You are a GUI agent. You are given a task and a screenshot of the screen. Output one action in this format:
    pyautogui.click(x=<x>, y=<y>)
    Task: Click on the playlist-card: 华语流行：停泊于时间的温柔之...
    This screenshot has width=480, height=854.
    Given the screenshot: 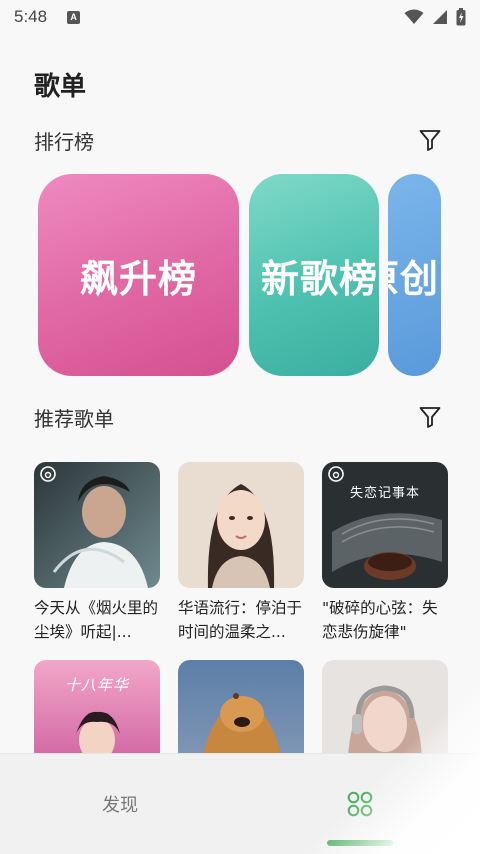 What is the action you would take?
    pyautogui.click(x=241, y=553)
    